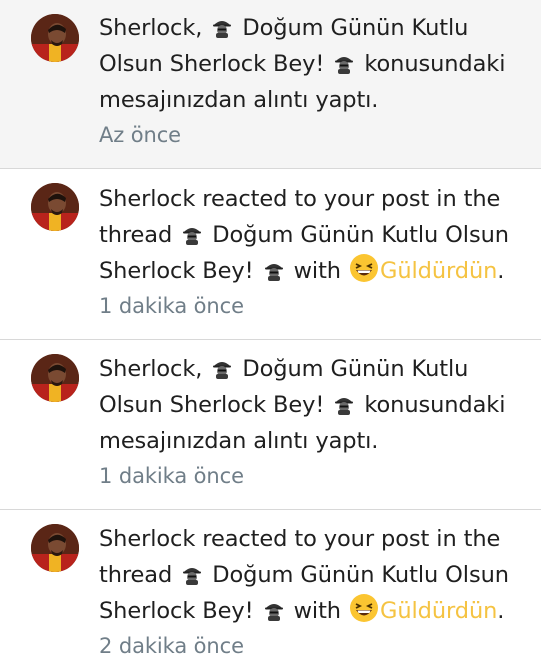 This screenshot has height=664, width=541. I want to click on timestamp: Az önce, so click(140, 135).